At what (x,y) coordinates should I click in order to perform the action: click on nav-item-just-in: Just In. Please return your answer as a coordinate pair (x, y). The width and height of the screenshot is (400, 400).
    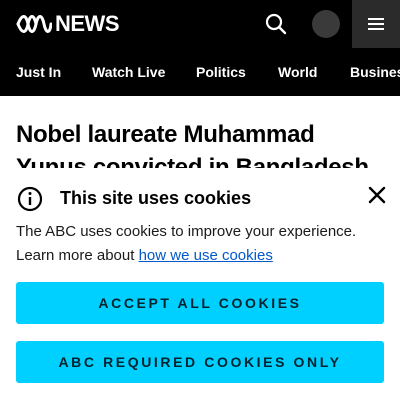
    Looking at the image, I should click on (38, 72).